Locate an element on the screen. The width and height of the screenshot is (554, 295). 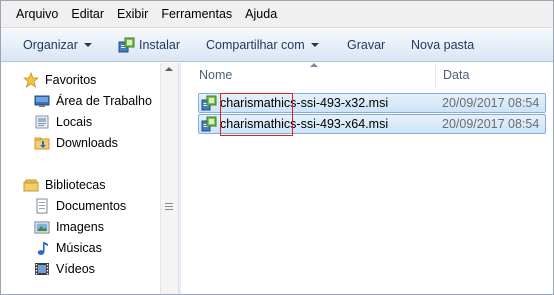
documents-icon is located at coordinates (42, 206).